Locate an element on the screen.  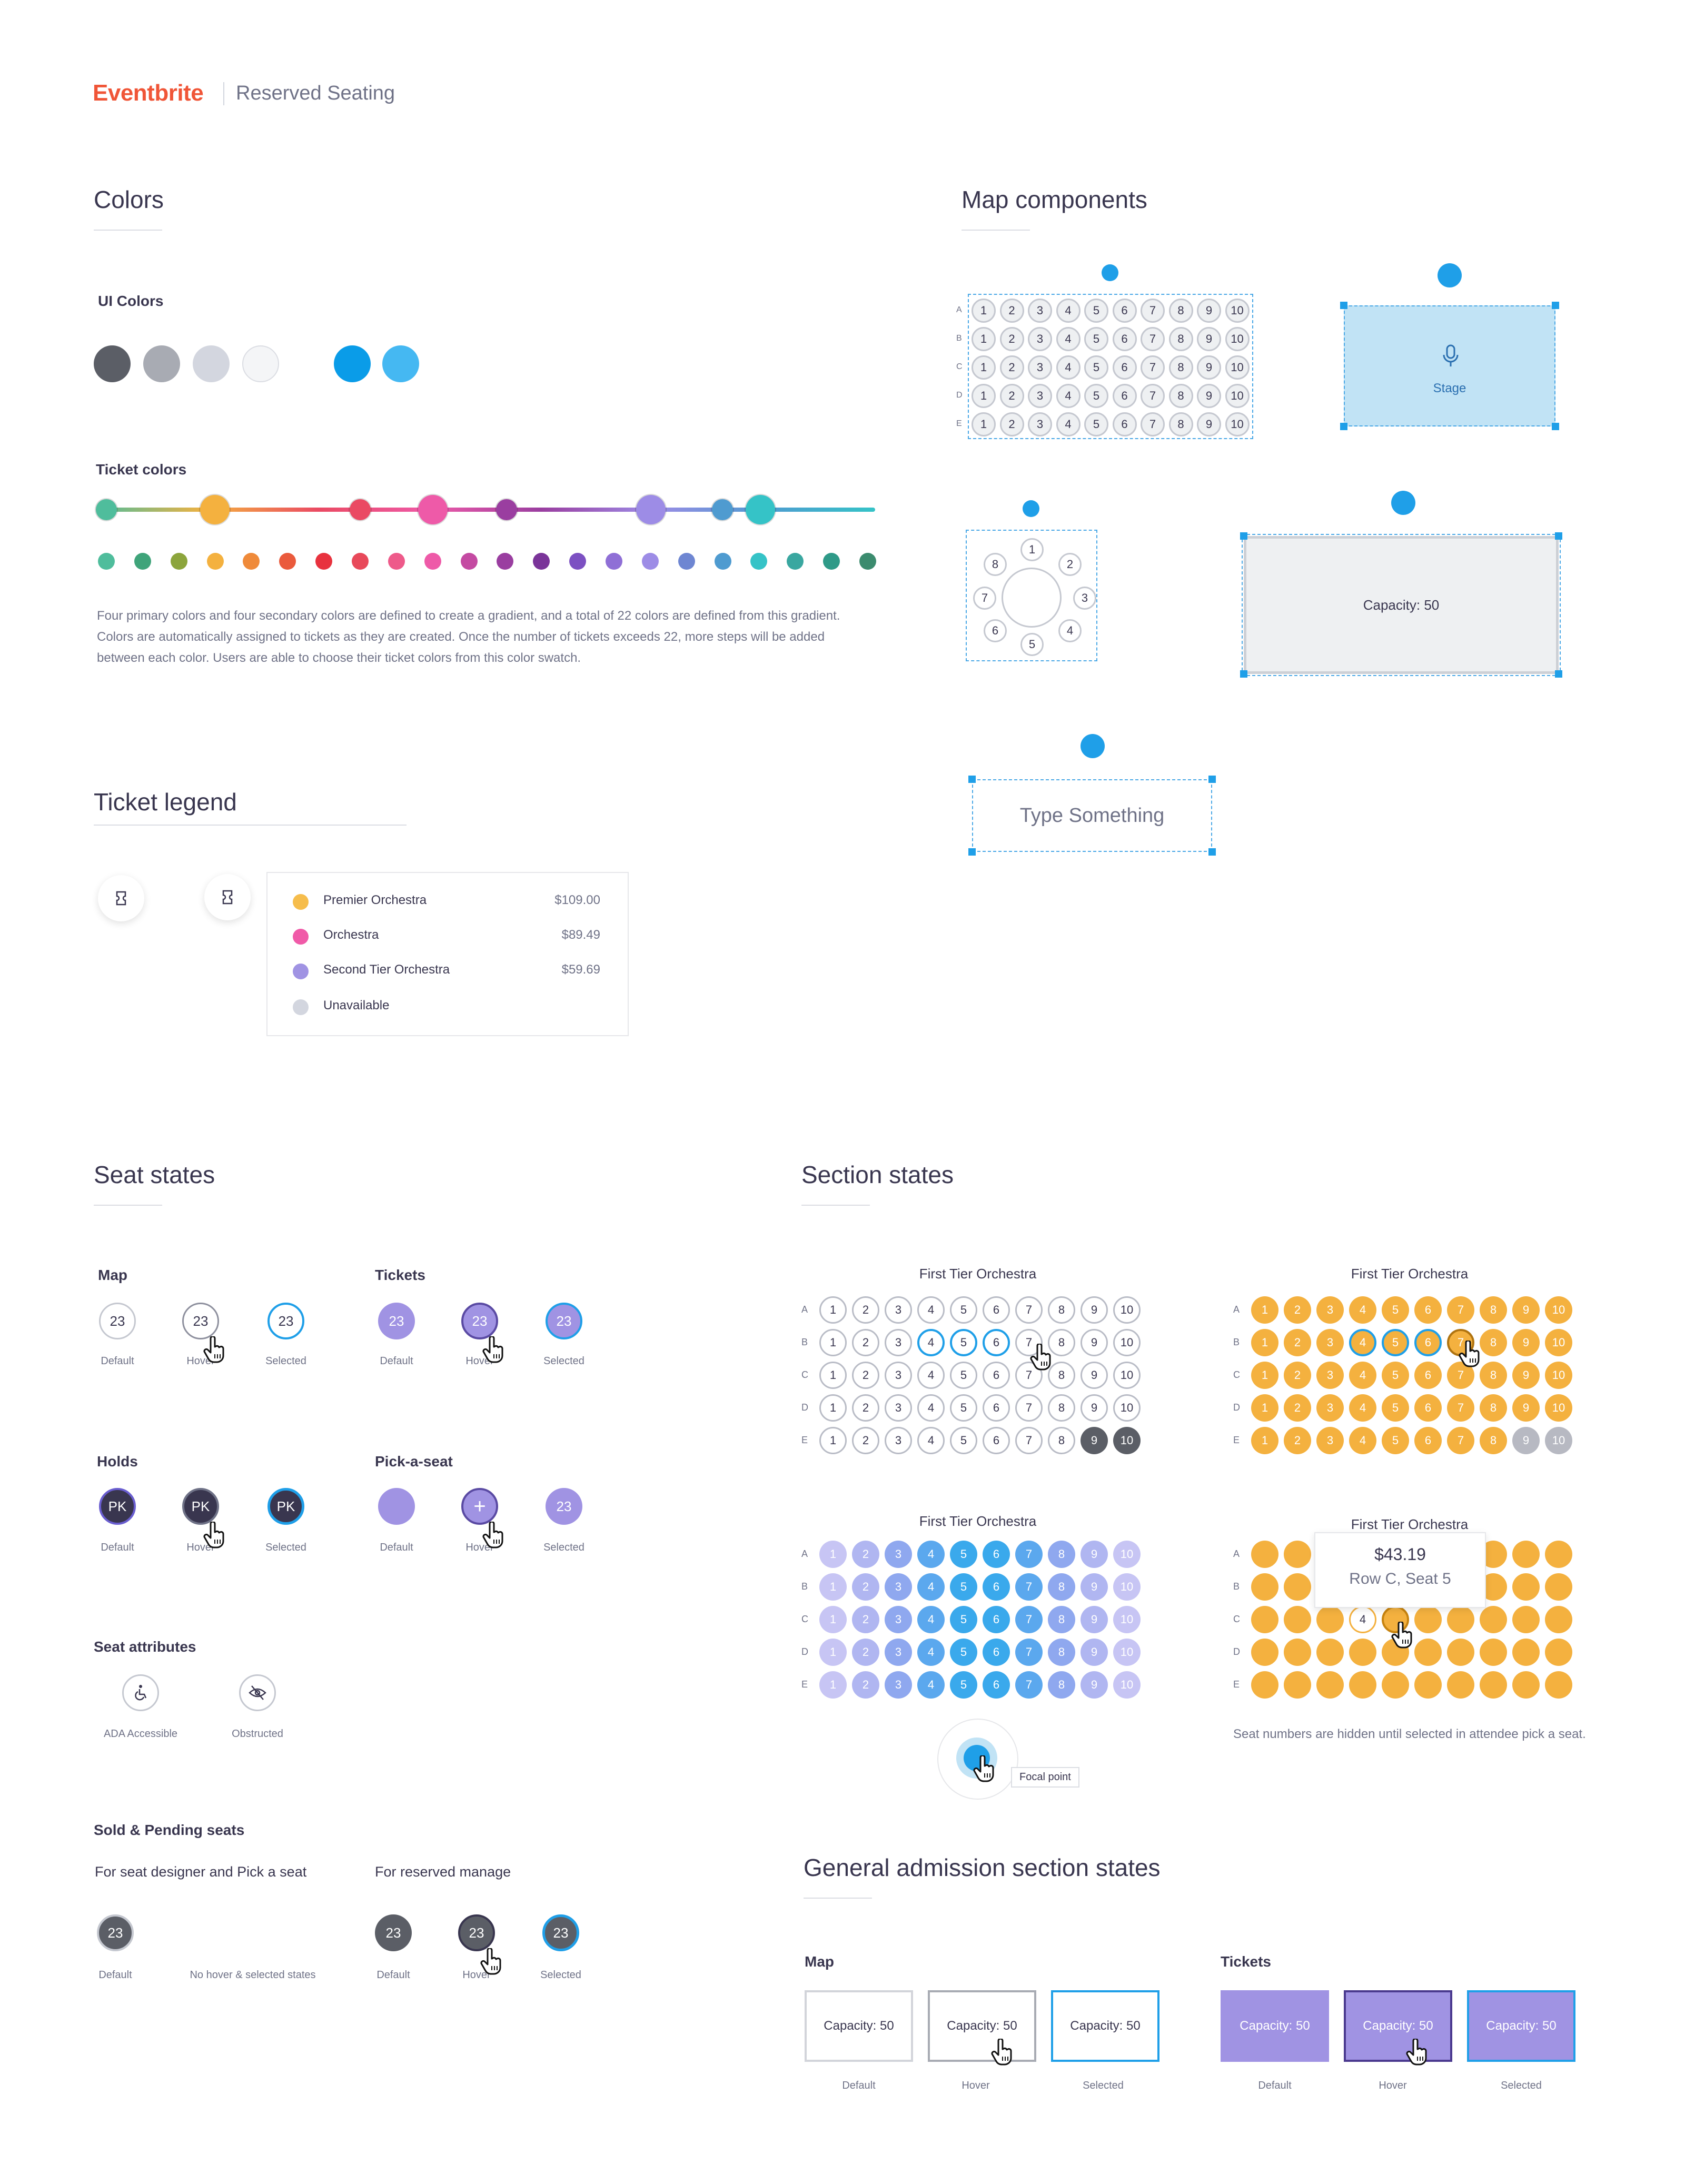
seat-sold-manage-selected: 23 is located at coordinates (561, 1932).